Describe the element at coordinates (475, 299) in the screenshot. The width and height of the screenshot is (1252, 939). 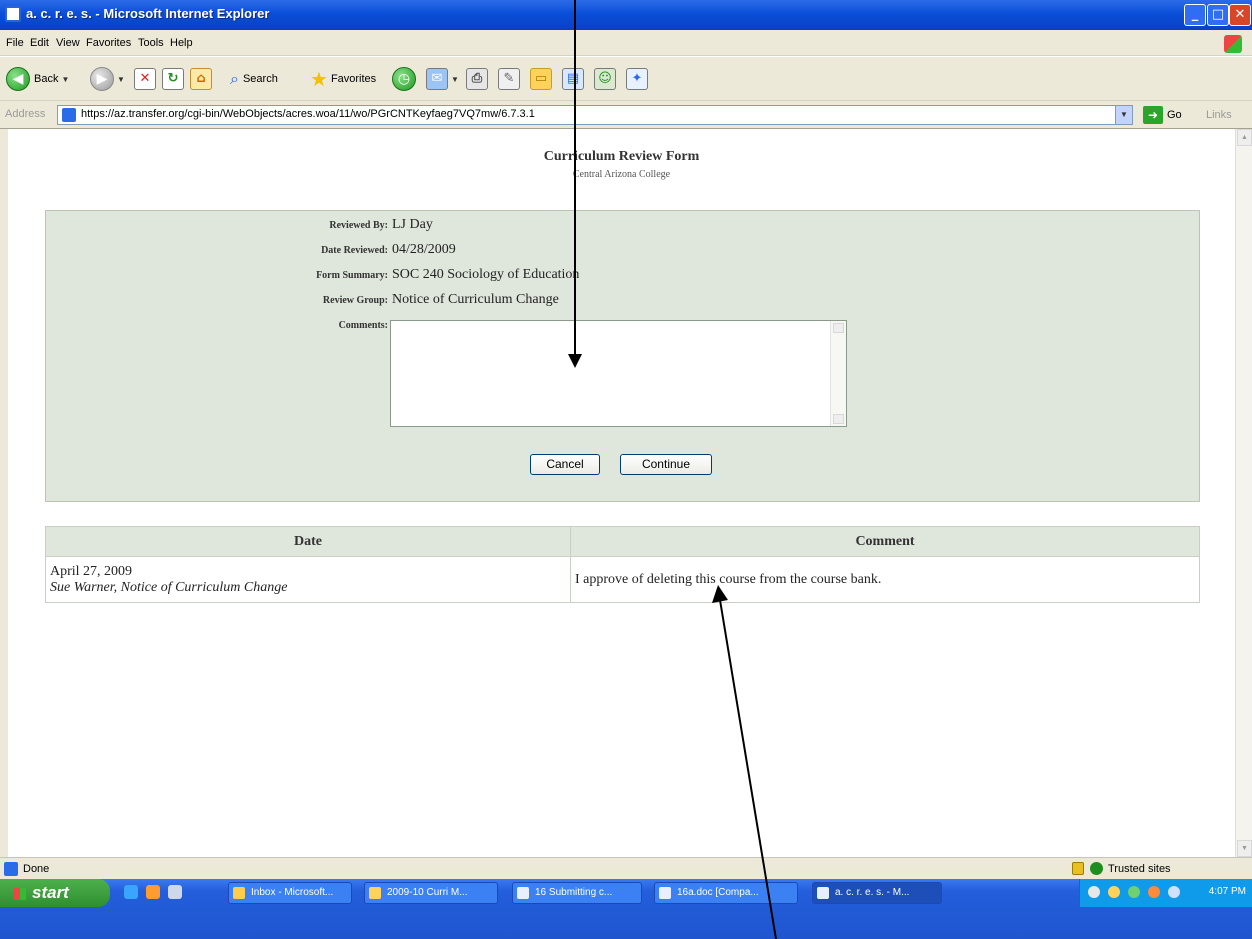
I see `review-group-value: Notice of Curriculum Change` at that location.